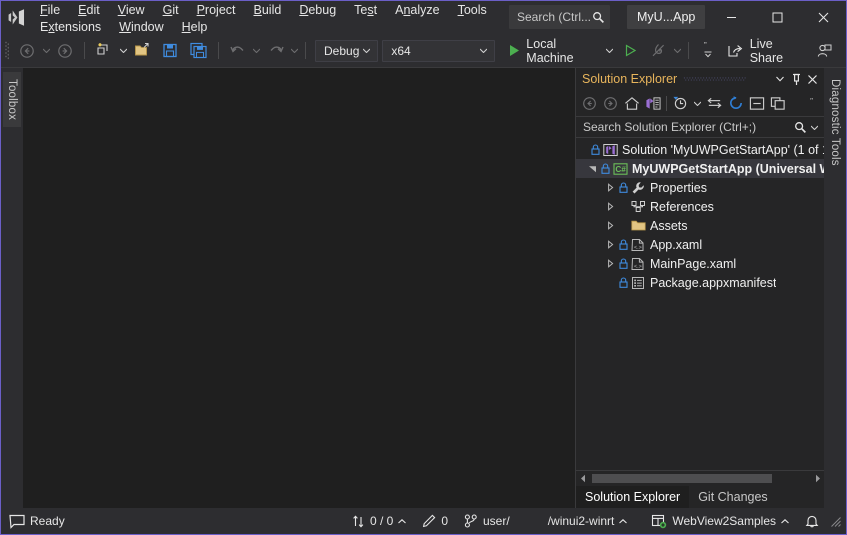 The image size is (847, 535). Describe the element at coordinates (714, 103) in the screenshot. I see `se-sync-icon` at that location.